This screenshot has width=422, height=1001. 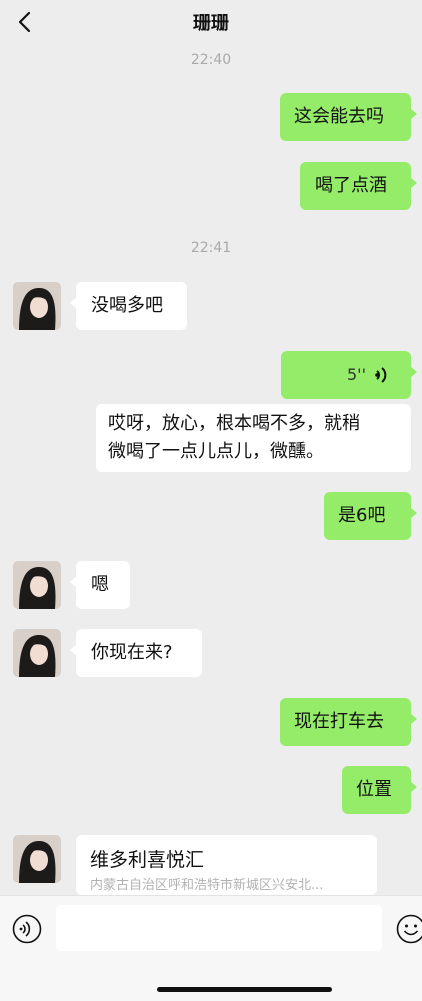 I want to click on home-indicator, so click(x=244, y=989).